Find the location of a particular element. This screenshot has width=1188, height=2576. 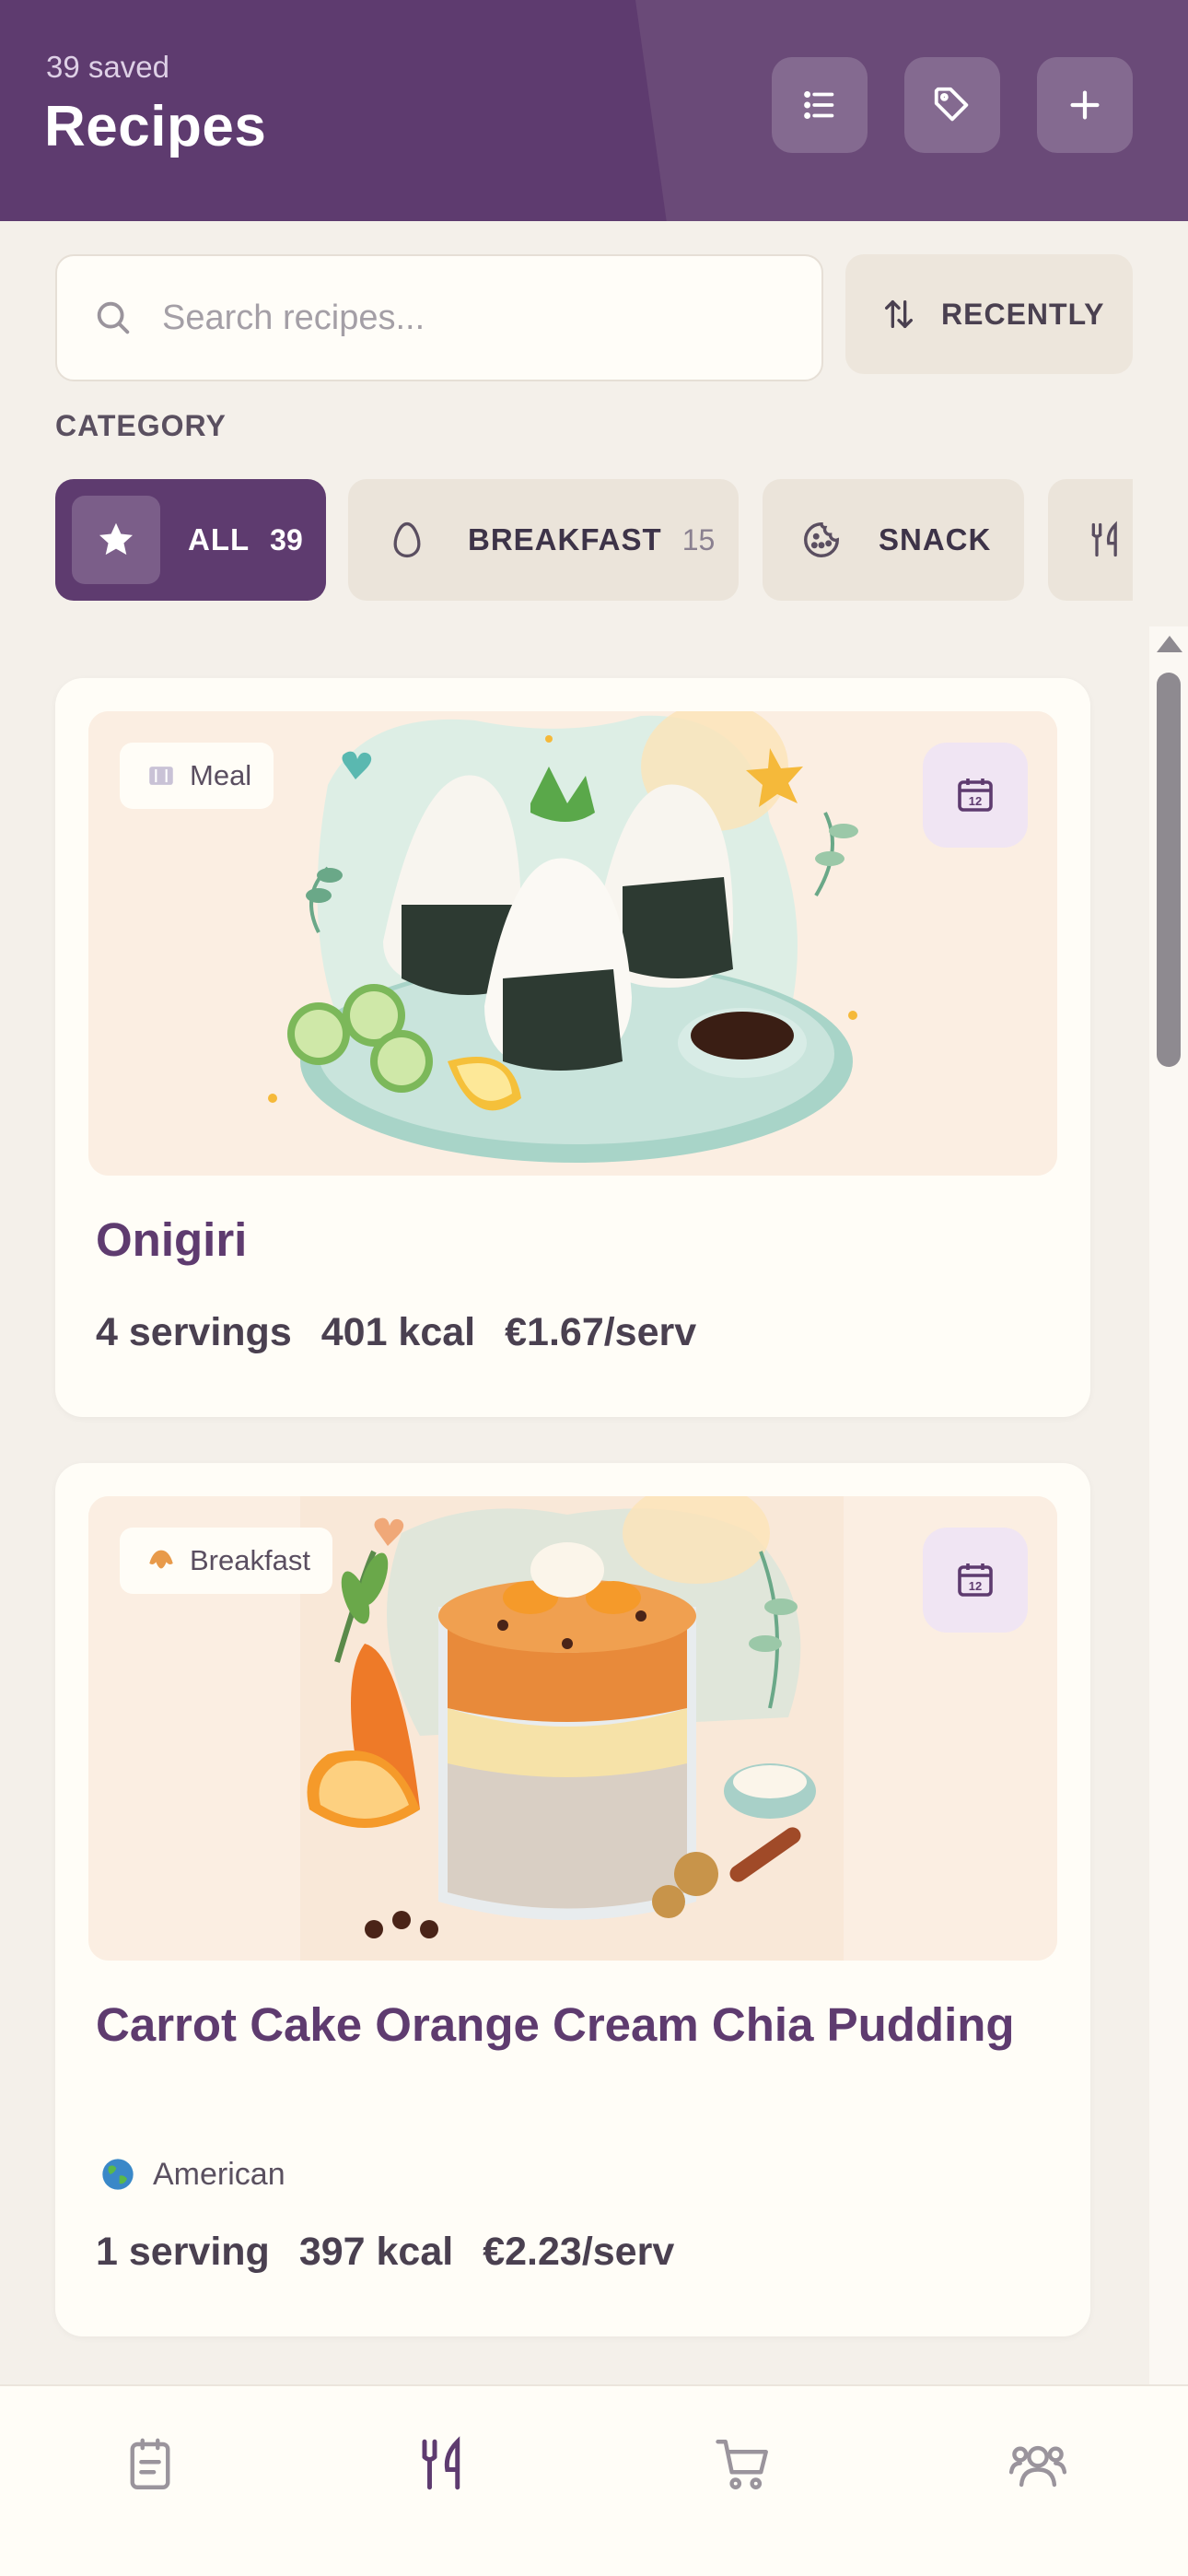

cookie-icon is located at coordinates (821, 540).